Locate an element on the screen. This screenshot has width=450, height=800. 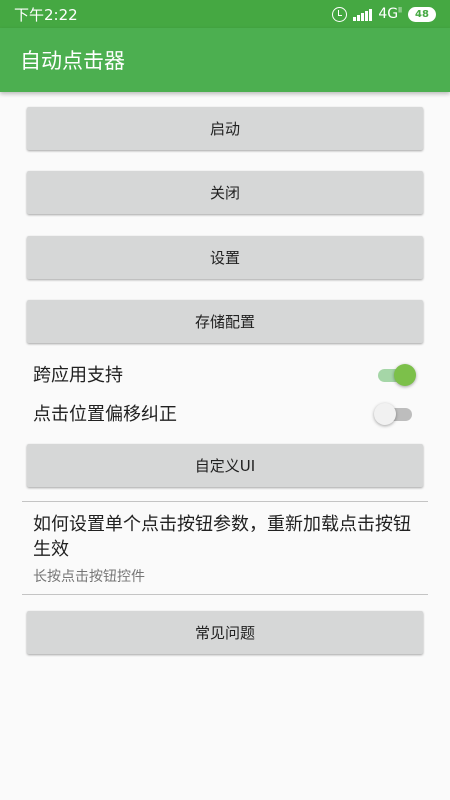
app-bar: 自动点击器 is located at coordinates (225, 60).